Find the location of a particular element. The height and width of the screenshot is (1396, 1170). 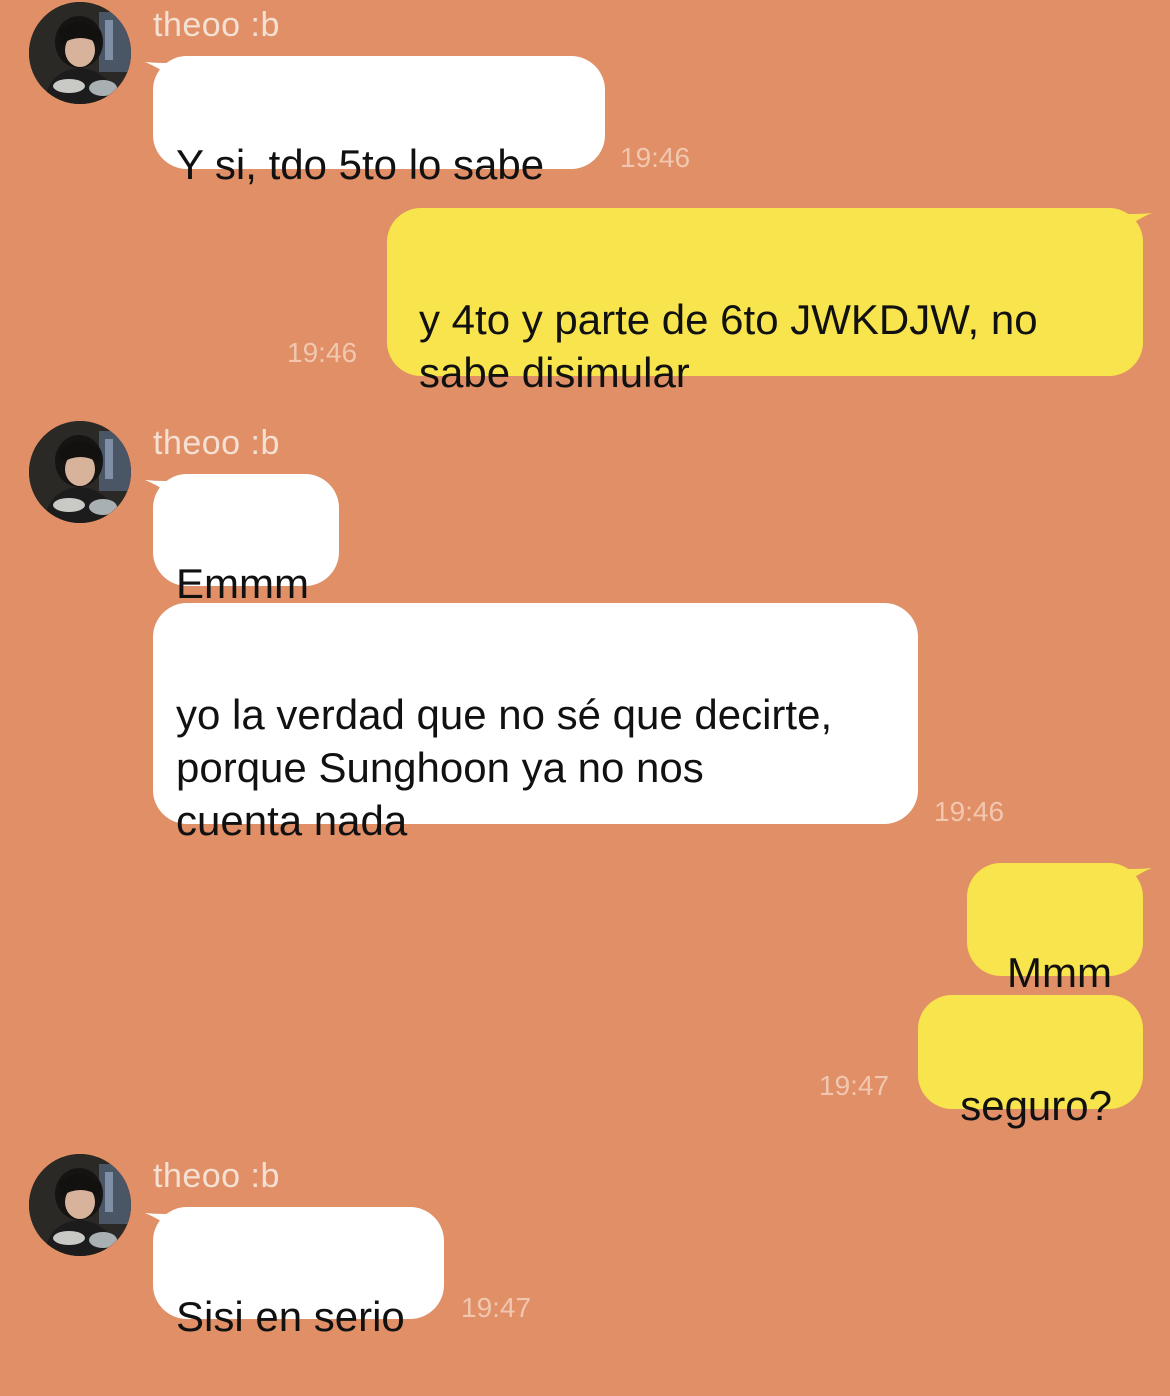

message-bubble-incoming: Emmm is located at coordinates (246, 540).